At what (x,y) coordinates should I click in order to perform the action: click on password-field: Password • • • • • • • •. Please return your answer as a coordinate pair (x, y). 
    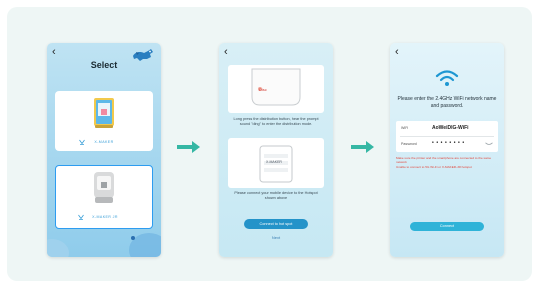
    Looking at the image, I should click on (447, 144).